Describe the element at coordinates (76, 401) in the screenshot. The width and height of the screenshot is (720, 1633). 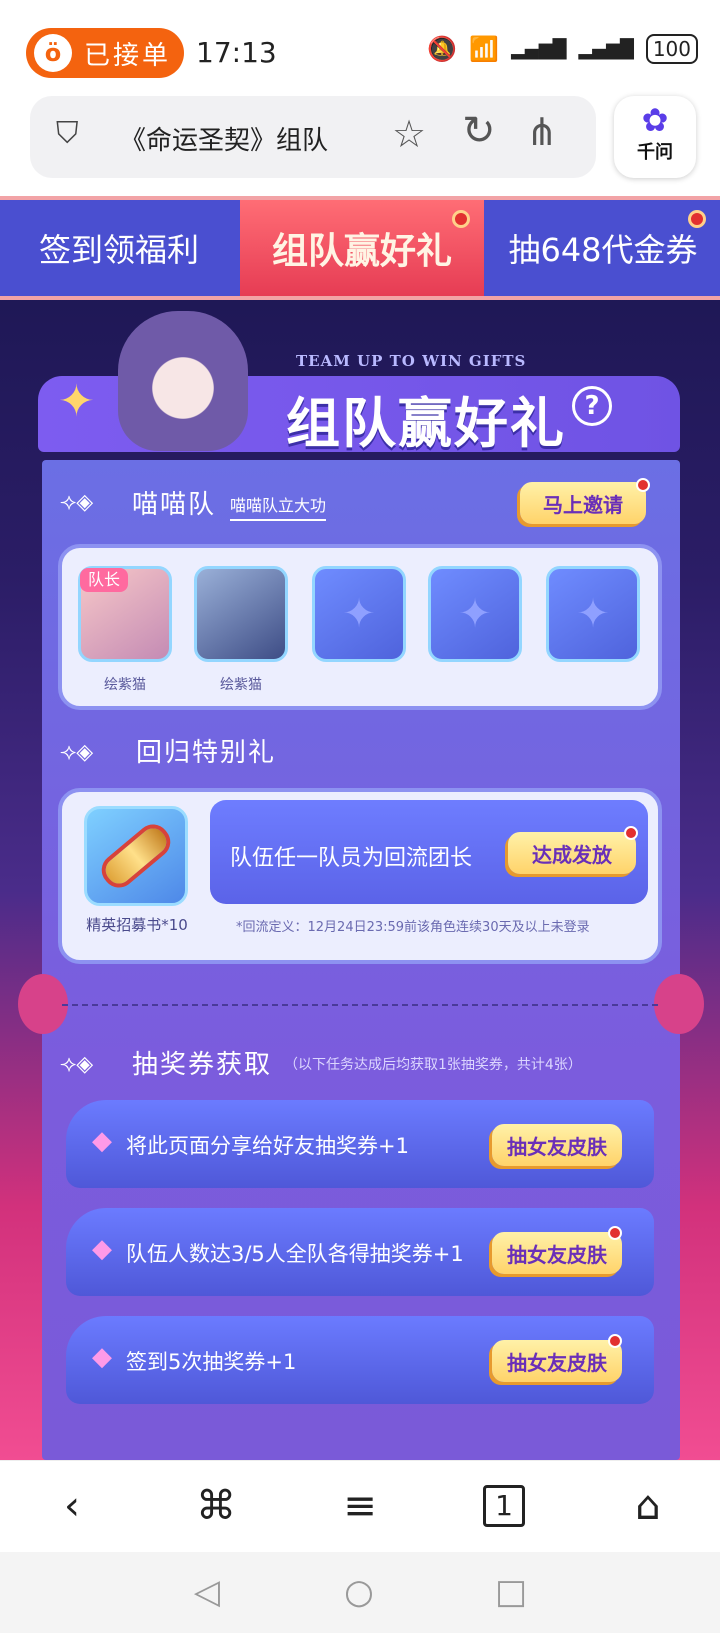
I see `sparkle-icon: ✦` at that location.